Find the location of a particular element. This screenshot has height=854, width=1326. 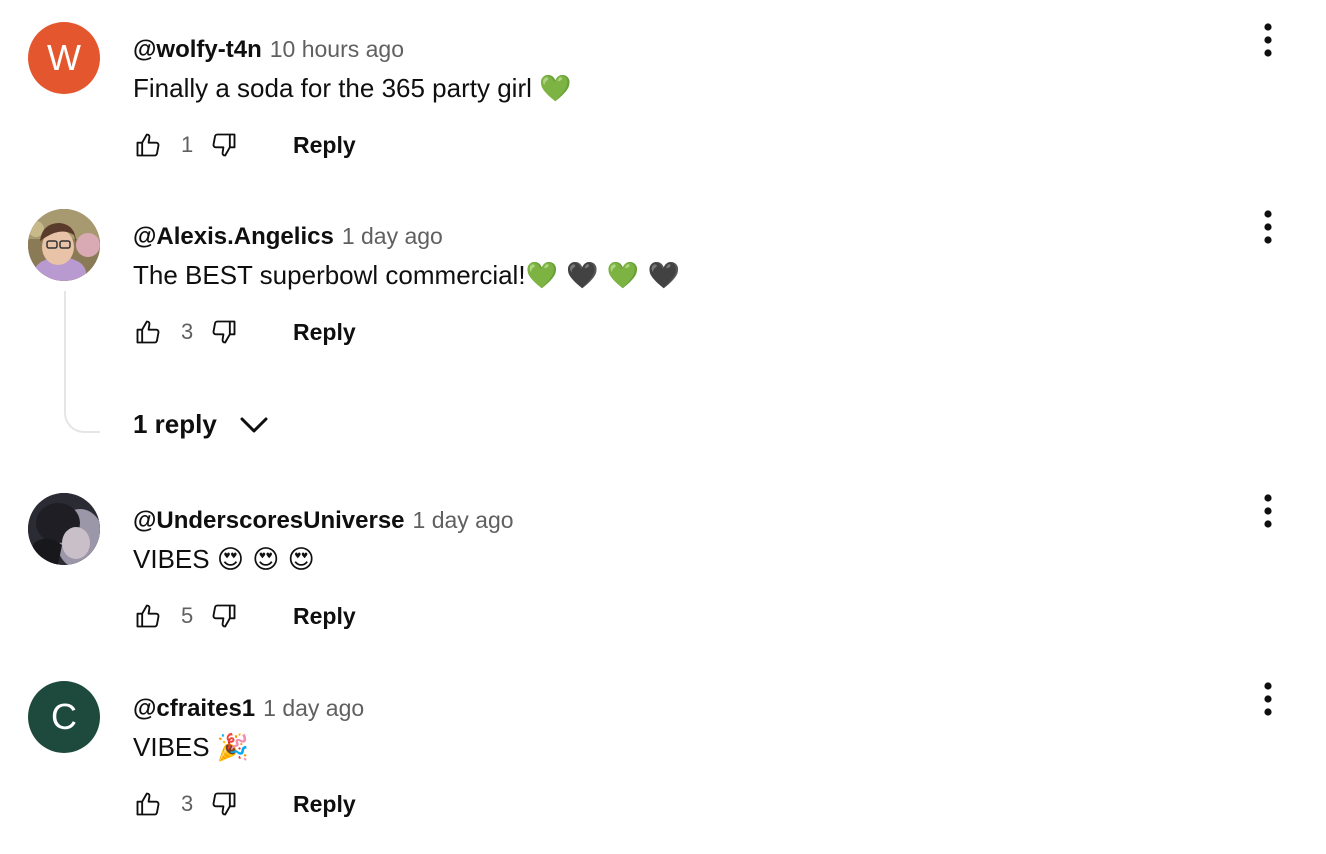

avatar: C is located at coordinates (64, 717).